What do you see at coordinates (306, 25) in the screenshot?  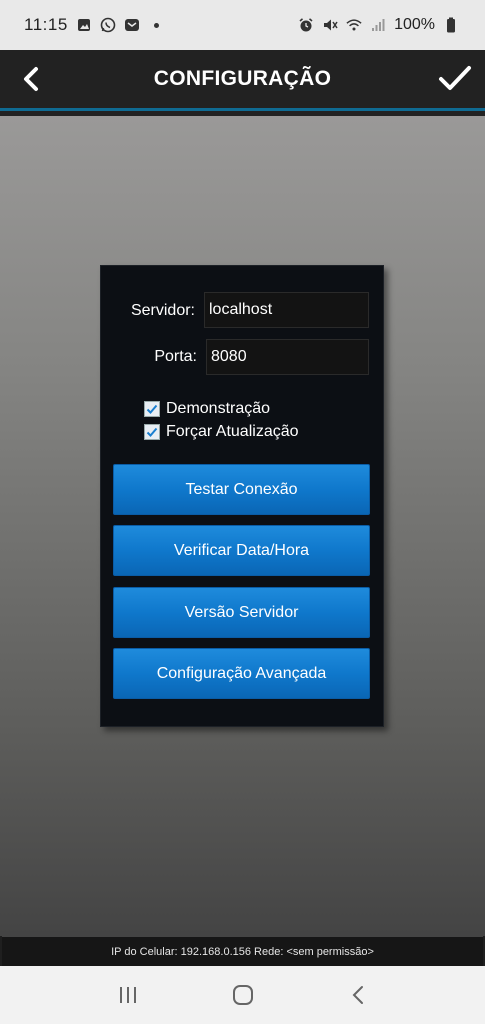 I see `alarm-icon` at bounding box center [306, 25].